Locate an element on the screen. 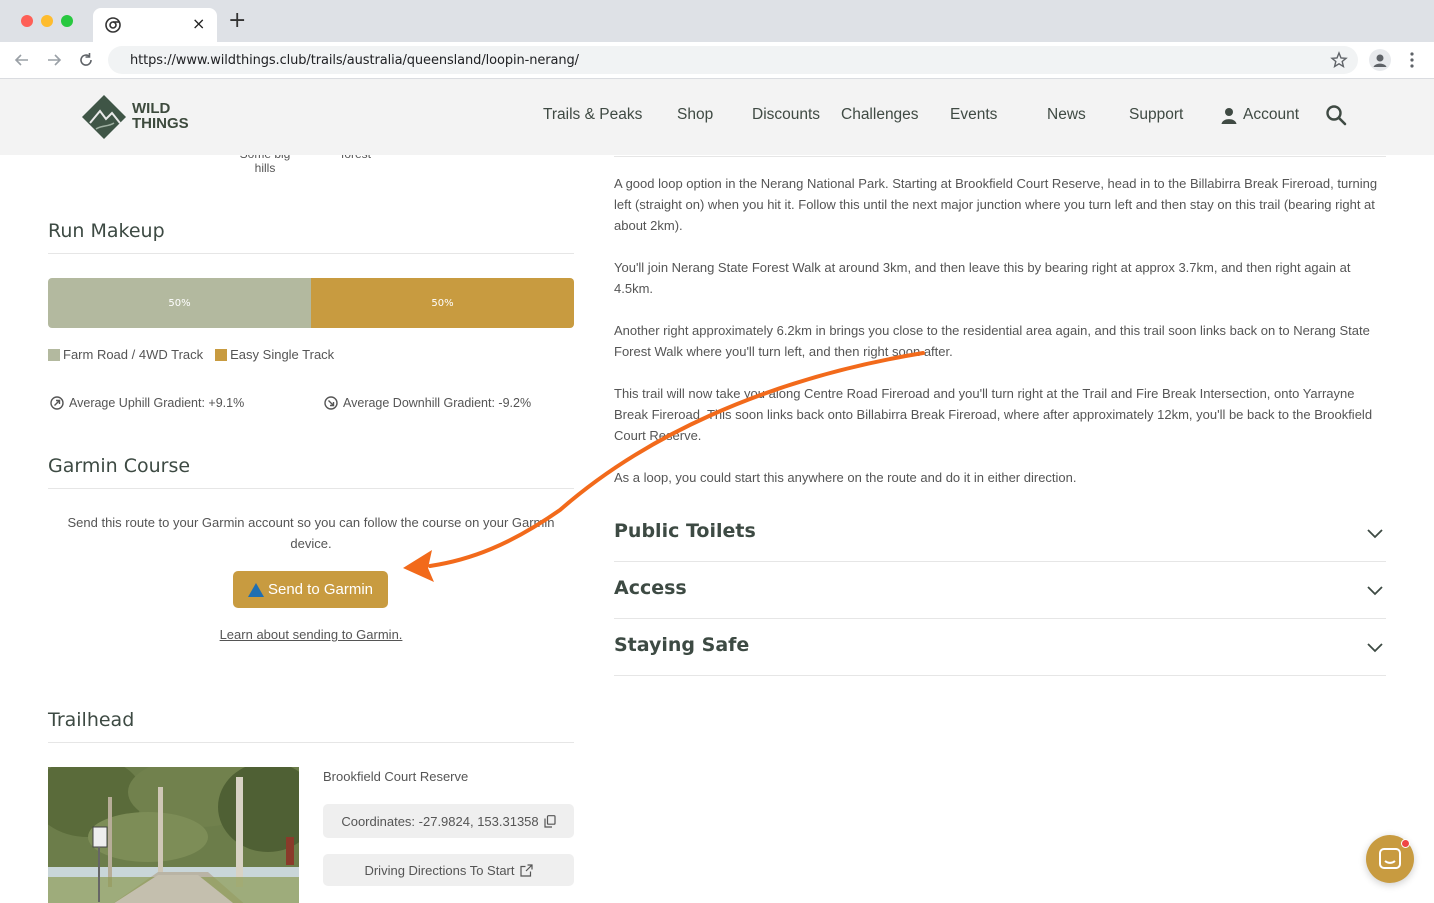 The image size is (1434, 903). coordinates-text: Coordinates: -27.9824, 153.31358 is located at coordinates (440, 821).